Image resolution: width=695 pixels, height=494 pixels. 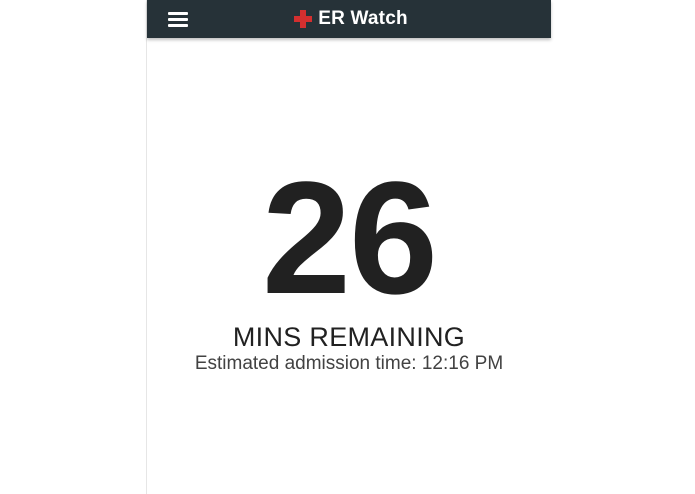 I want to click on brand: ER Watch, so click(x=349, y=19).